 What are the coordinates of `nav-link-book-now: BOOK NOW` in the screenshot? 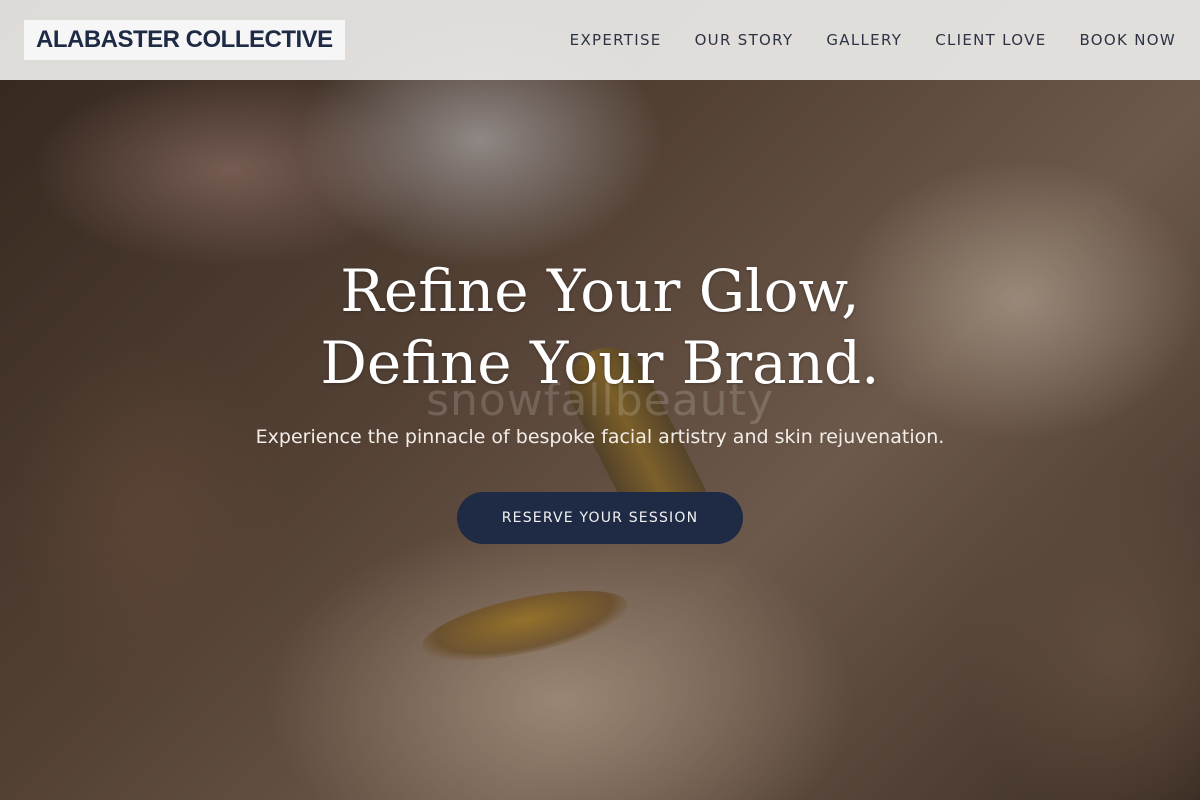 It's located at (1127, 40).